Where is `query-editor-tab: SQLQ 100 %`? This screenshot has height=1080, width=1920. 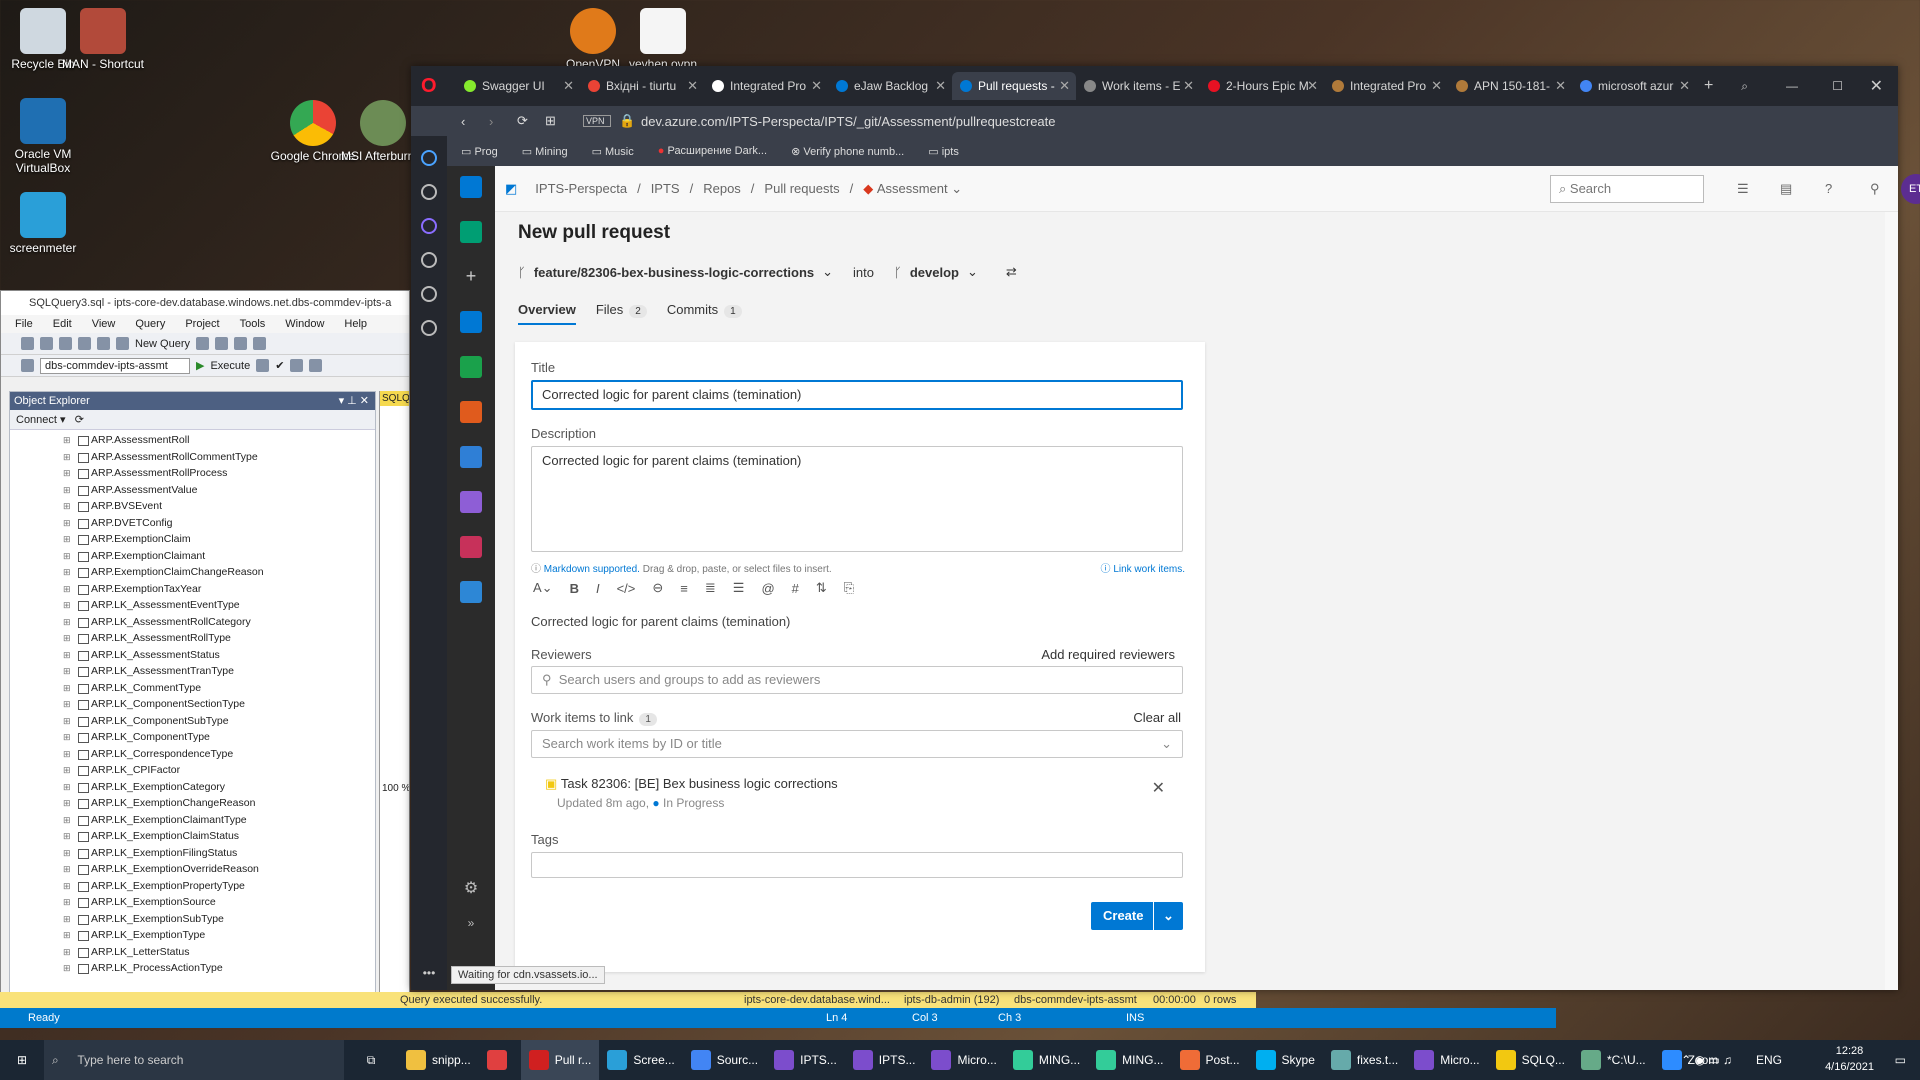 query-editor-tab: SQLQ 100 % is located at coordinates (394, 699).